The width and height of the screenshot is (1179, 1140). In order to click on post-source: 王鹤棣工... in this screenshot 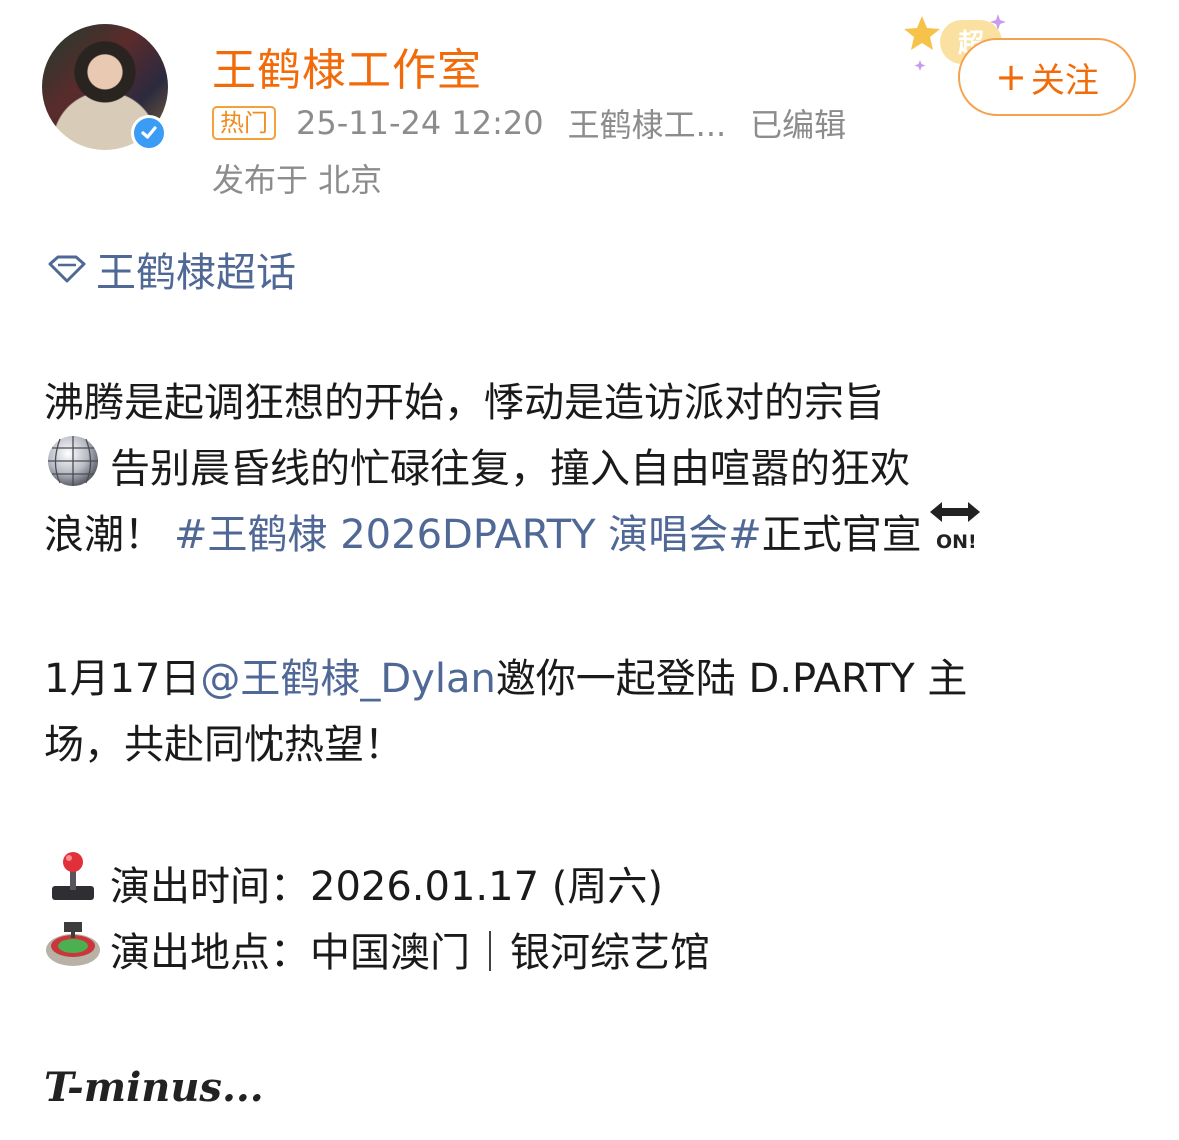, I will do `click(647, 123)`.